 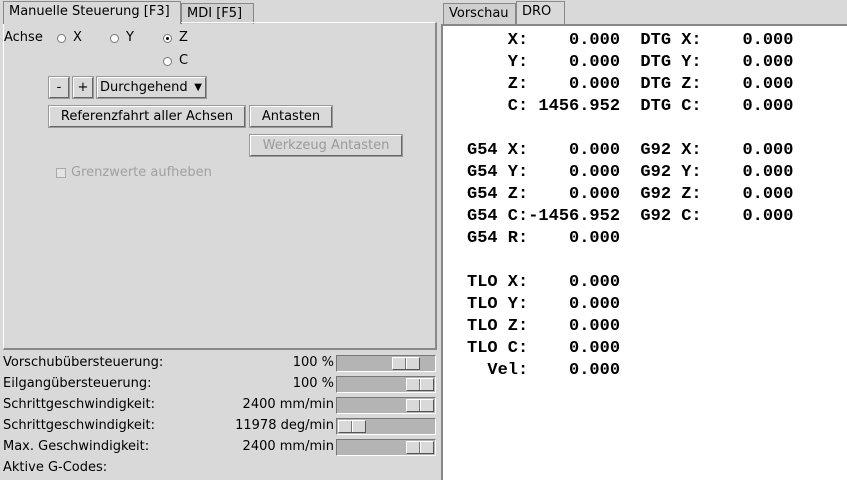 I want to click on axis-radio-z: Z, so click(x=183, y=38).